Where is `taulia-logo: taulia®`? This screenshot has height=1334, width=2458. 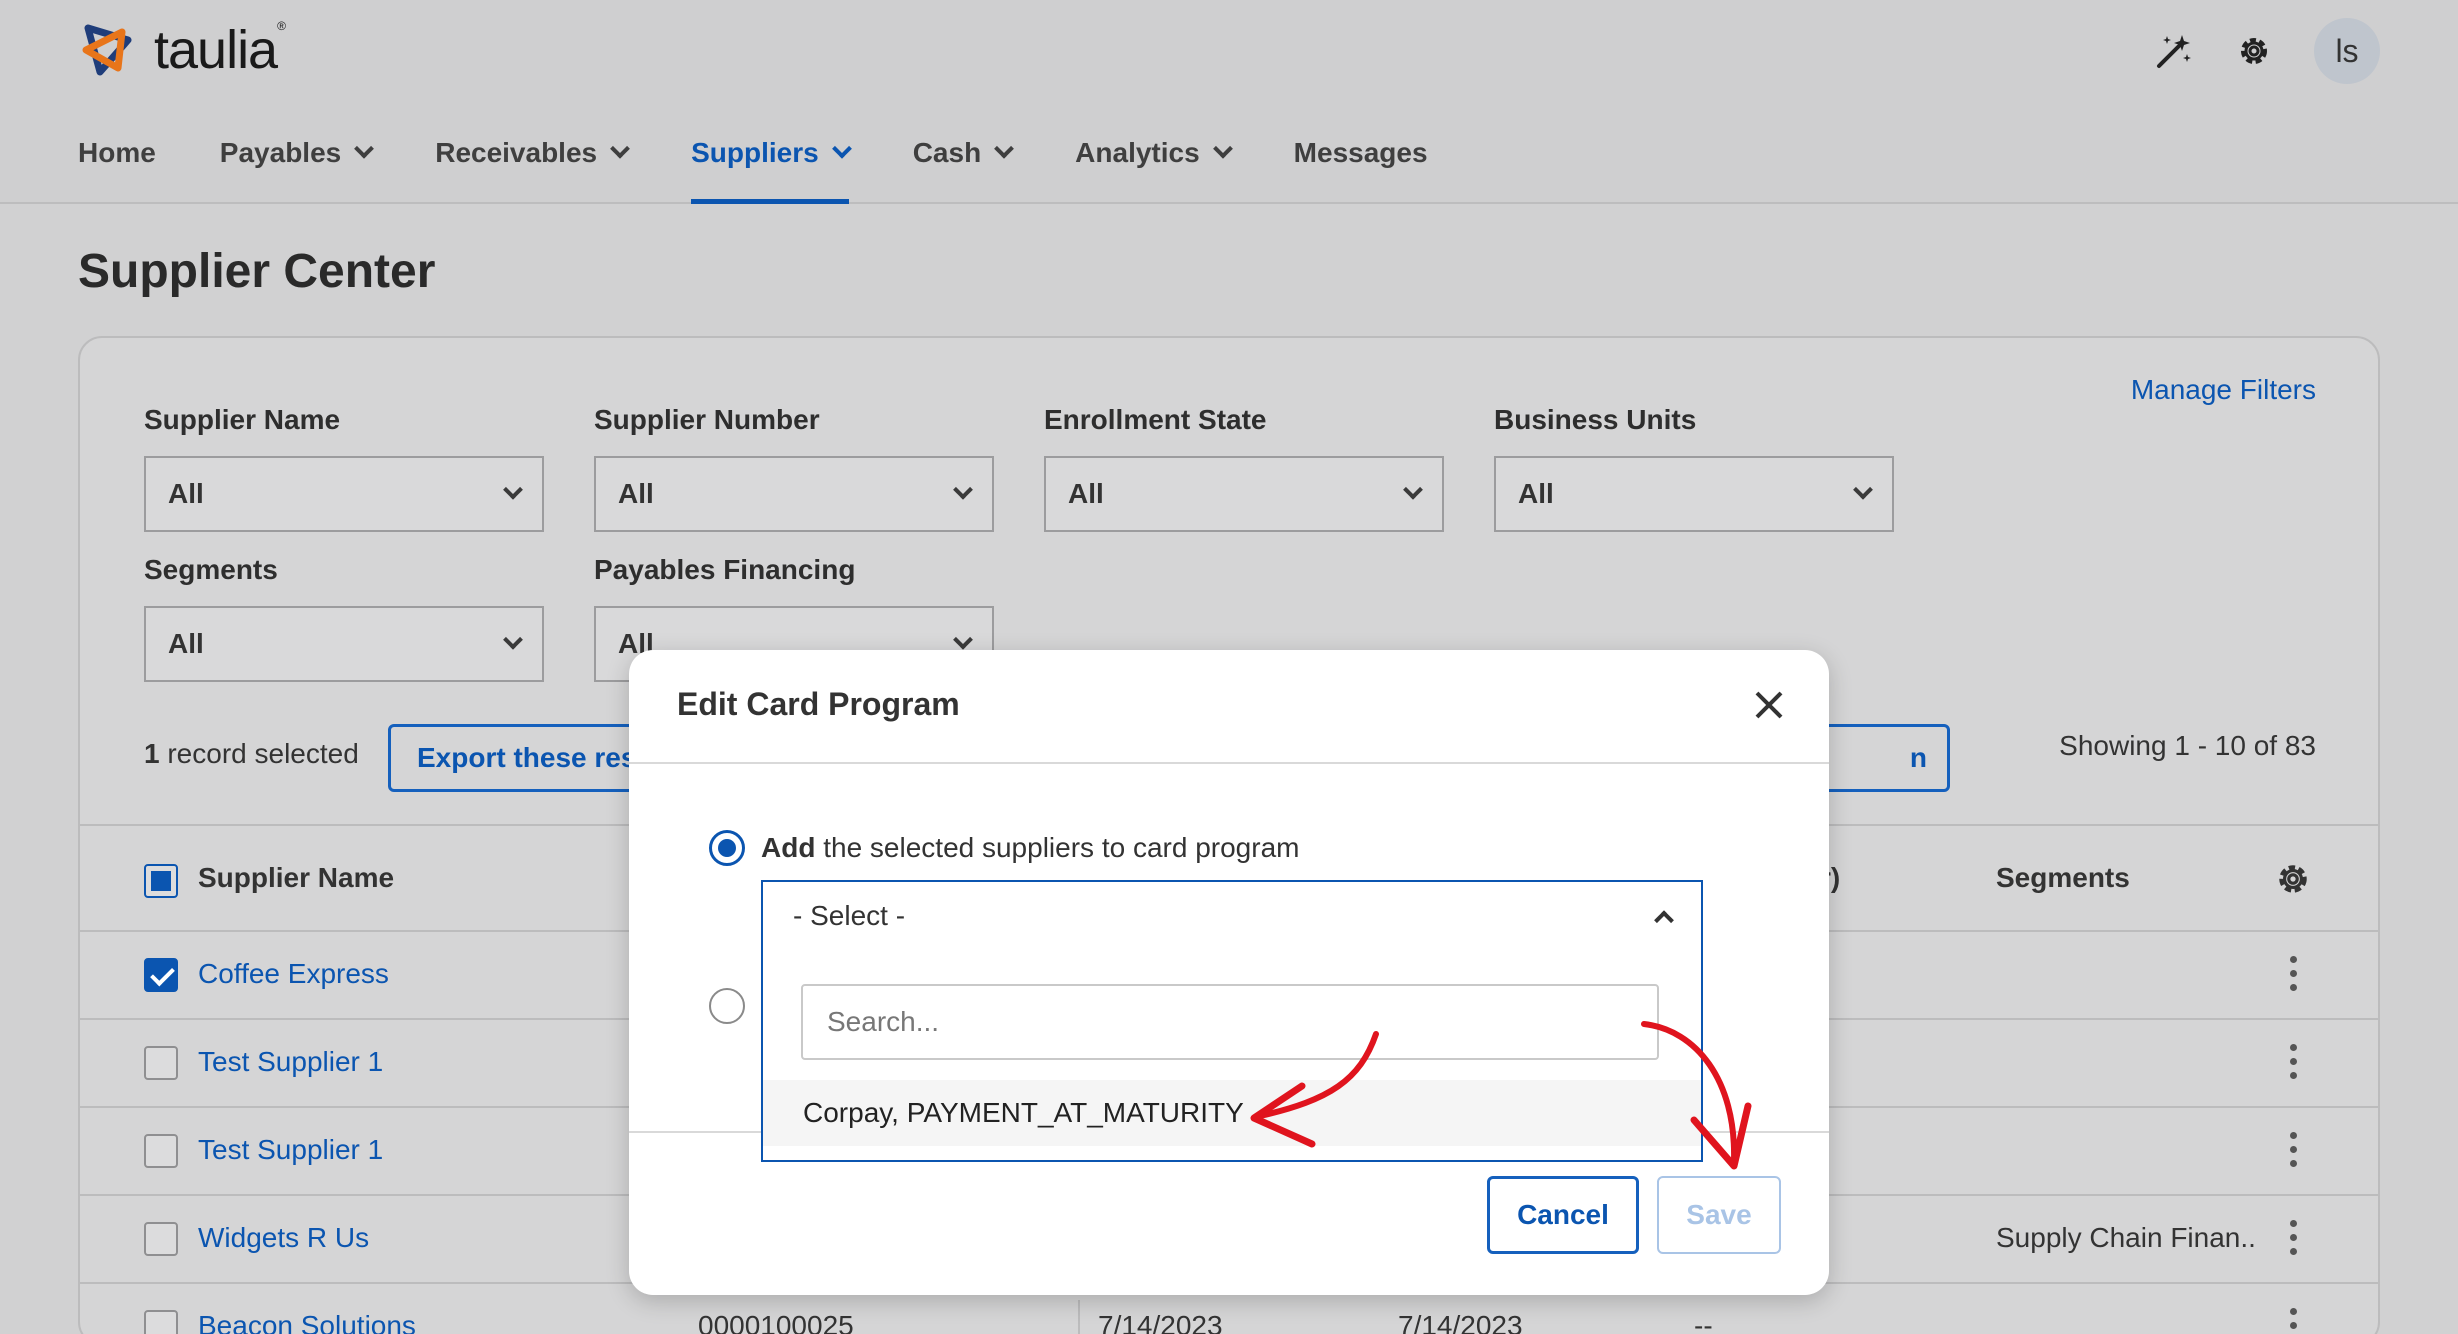 taulia-logo: taulia® is located at coordinates (182, 49).